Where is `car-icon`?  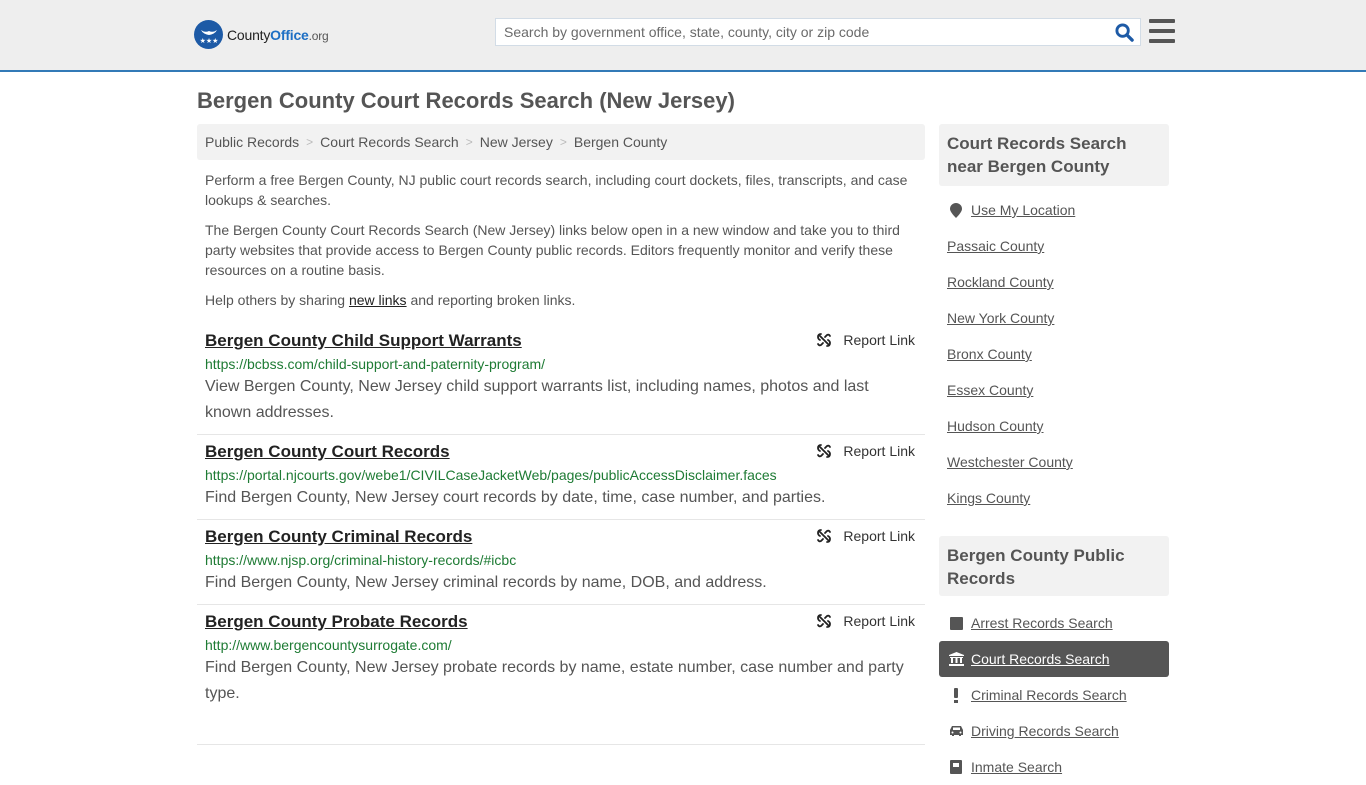 car-icon is located at coordinates (956, 731).